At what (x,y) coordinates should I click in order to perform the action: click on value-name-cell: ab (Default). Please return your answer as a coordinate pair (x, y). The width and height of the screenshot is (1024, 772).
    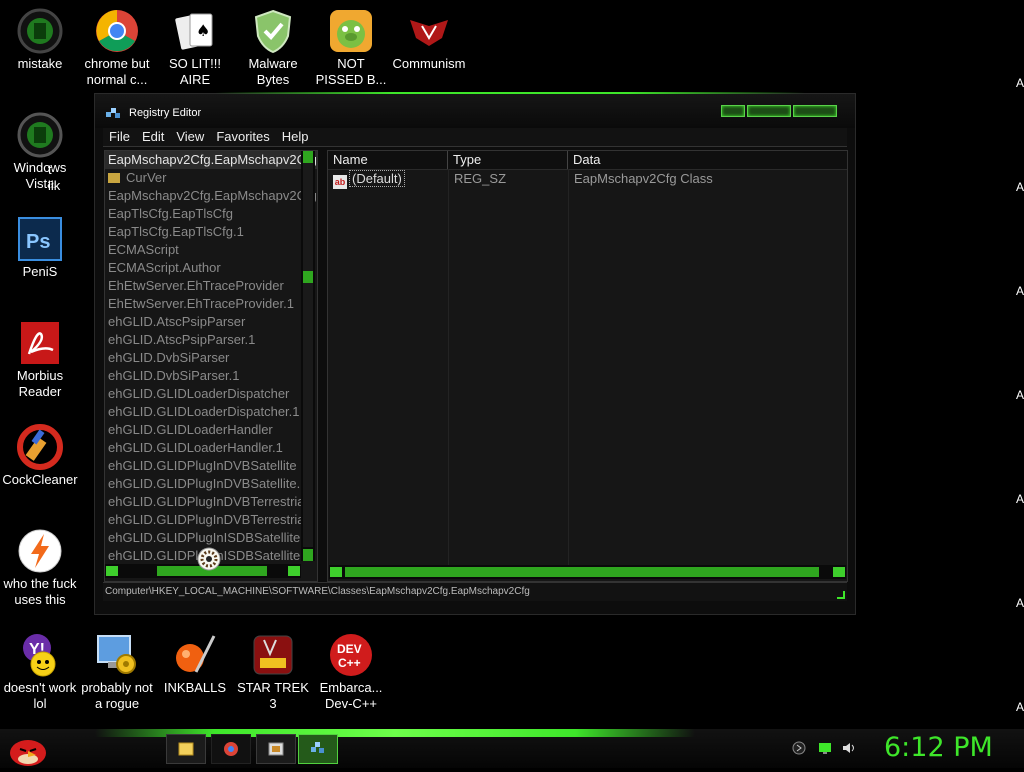
    Looking at the image, I should click on (369, 179).